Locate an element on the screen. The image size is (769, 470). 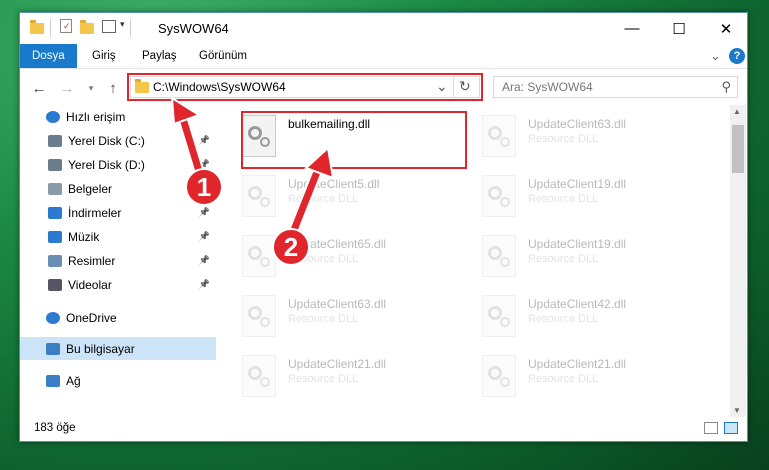
tab-giris: Giriş is located at coordinates (104, 56).